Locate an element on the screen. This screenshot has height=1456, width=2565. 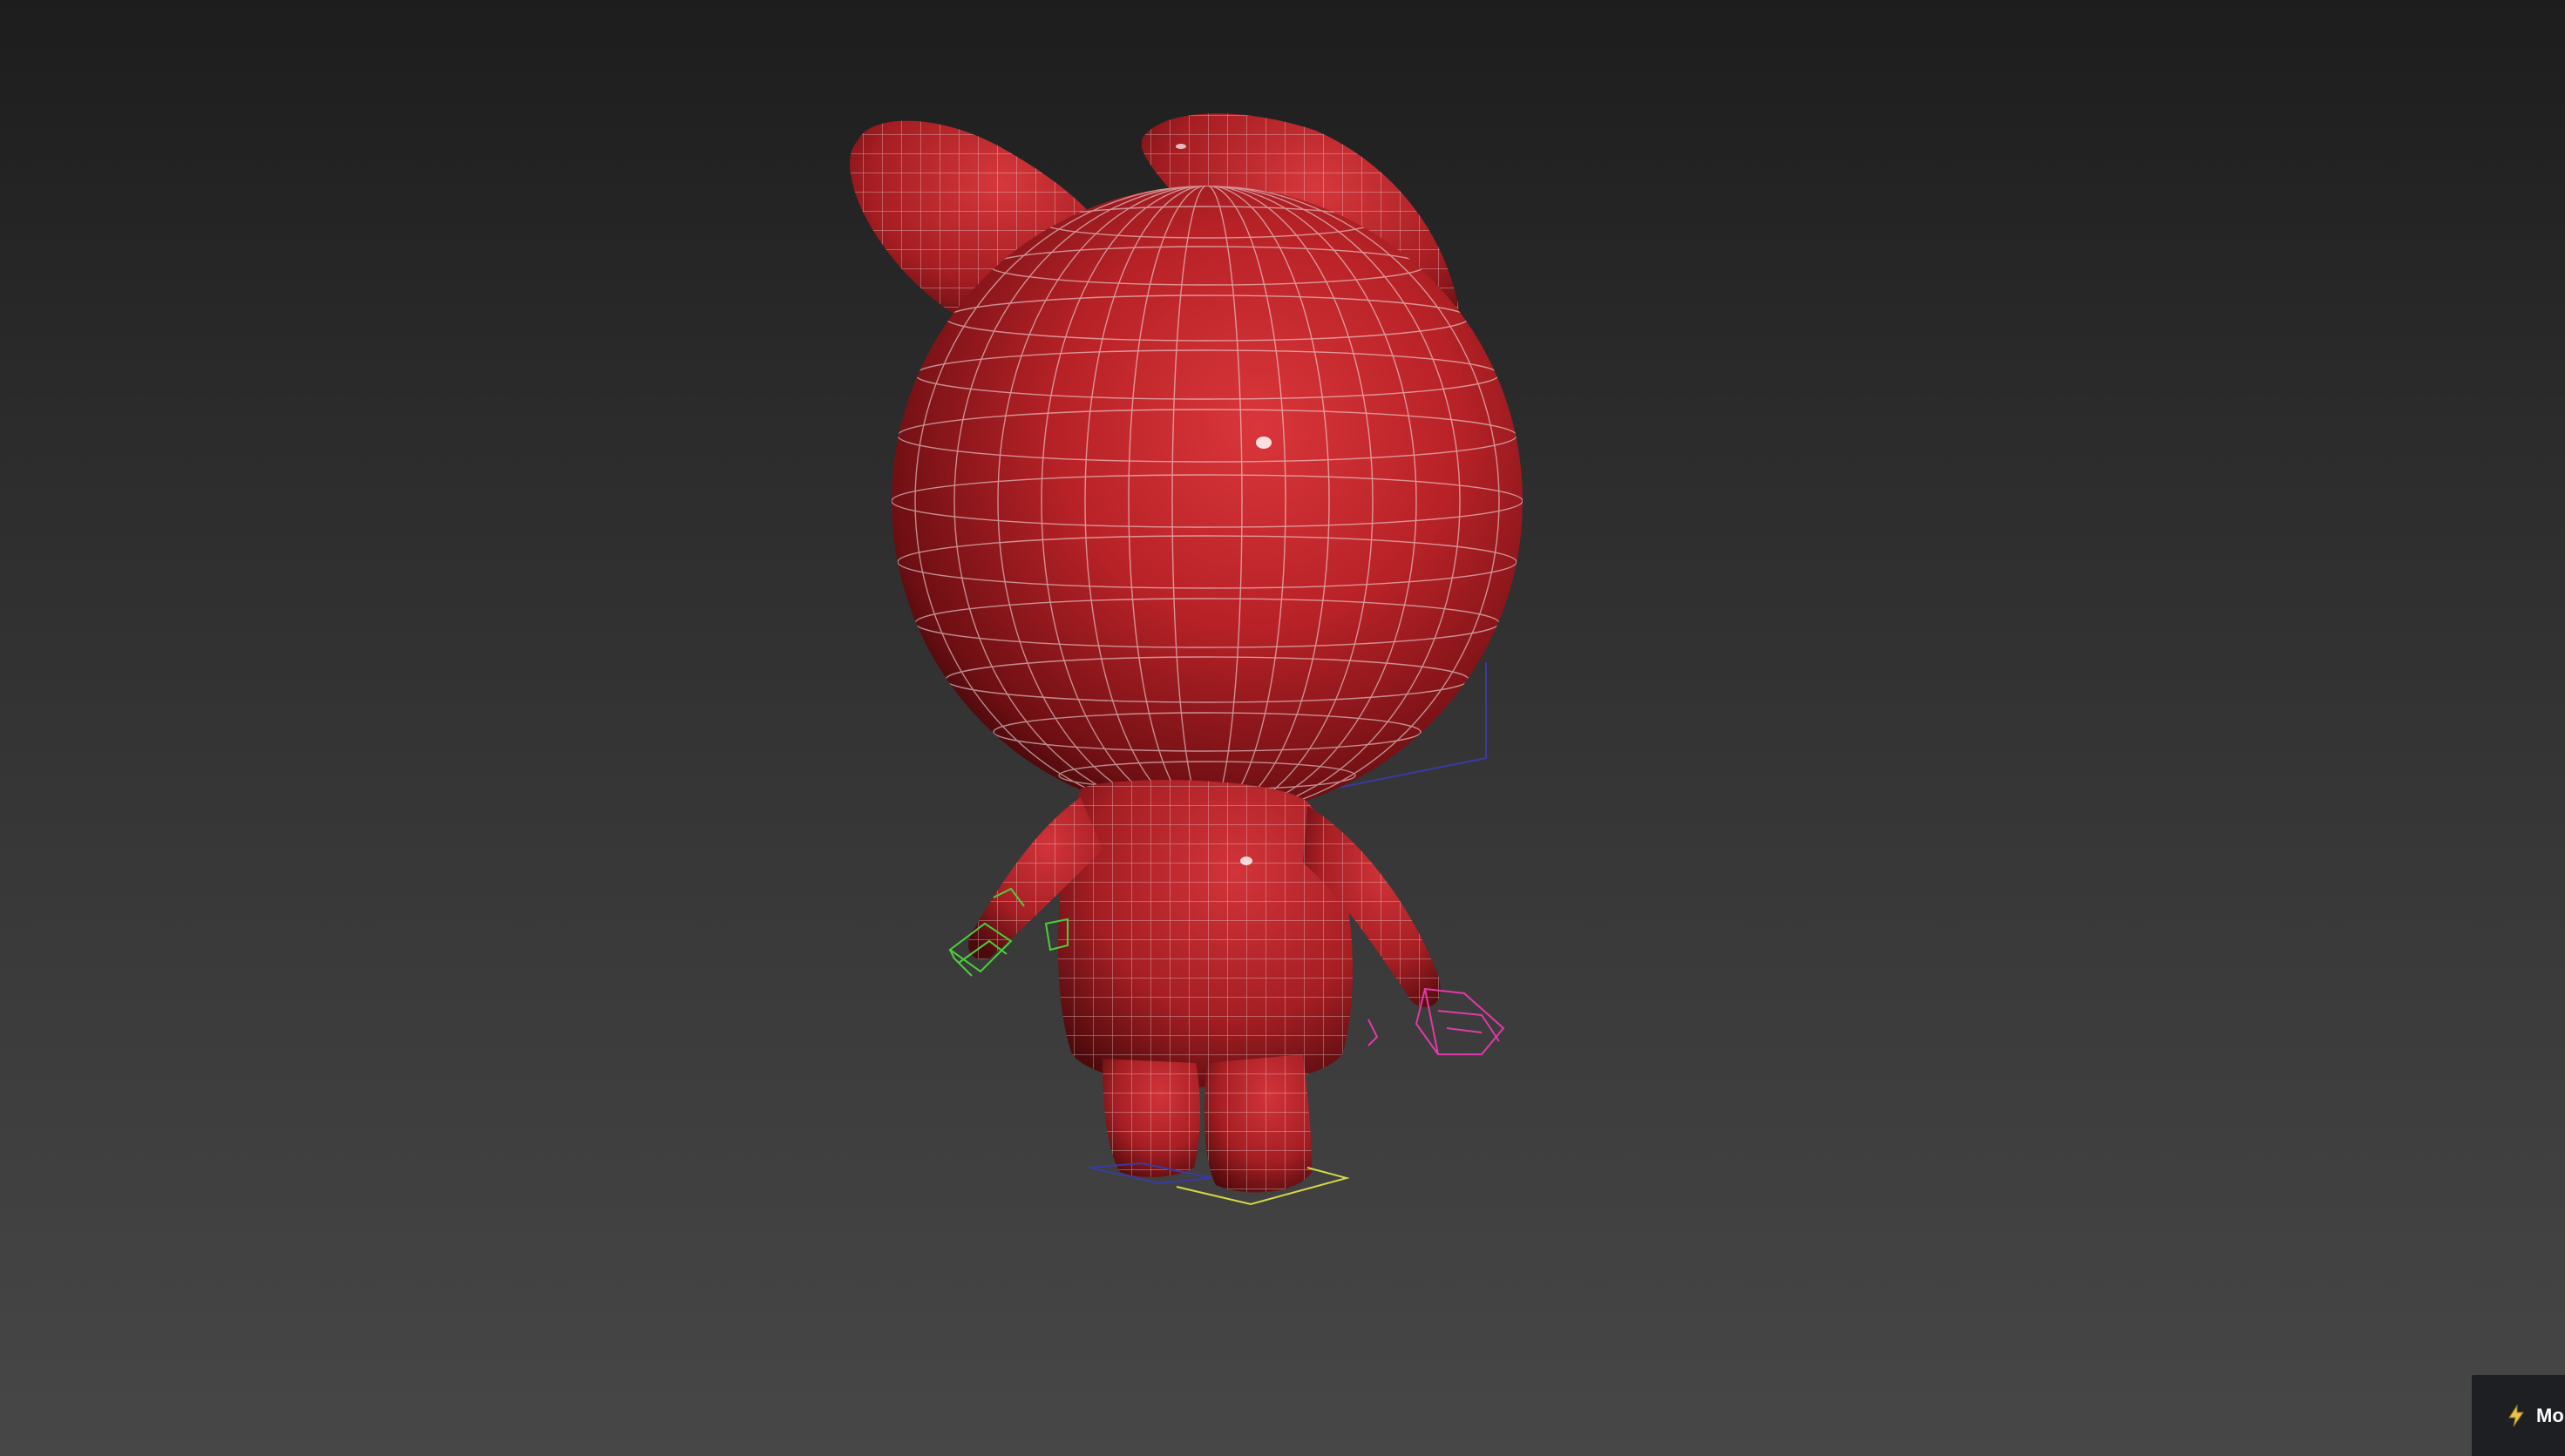
status-chip: Mo is located at coordinates (2518, 1415).